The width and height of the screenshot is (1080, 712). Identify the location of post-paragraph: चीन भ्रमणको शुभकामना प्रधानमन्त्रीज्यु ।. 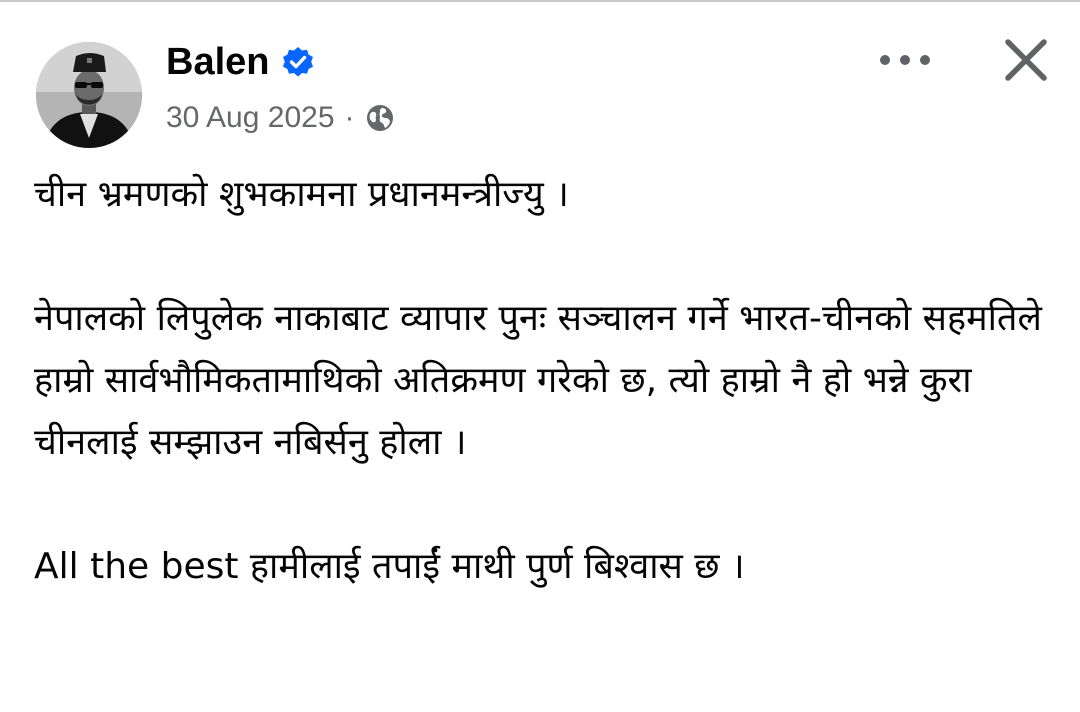
(301, 194).